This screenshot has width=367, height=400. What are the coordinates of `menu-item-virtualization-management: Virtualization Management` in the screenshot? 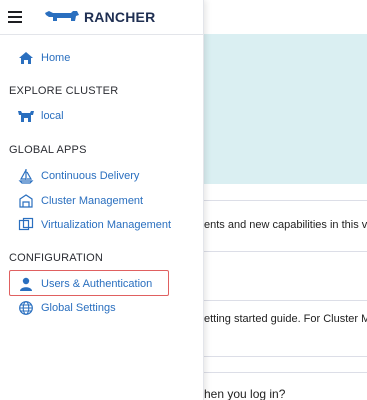 It's located at (102, 225).